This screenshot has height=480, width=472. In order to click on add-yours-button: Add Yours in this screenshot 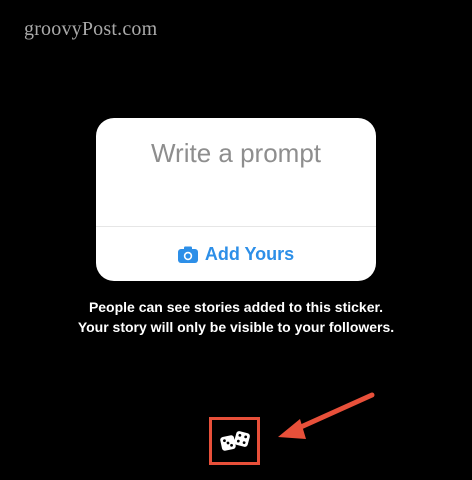, I will do `click(236, 254)`.